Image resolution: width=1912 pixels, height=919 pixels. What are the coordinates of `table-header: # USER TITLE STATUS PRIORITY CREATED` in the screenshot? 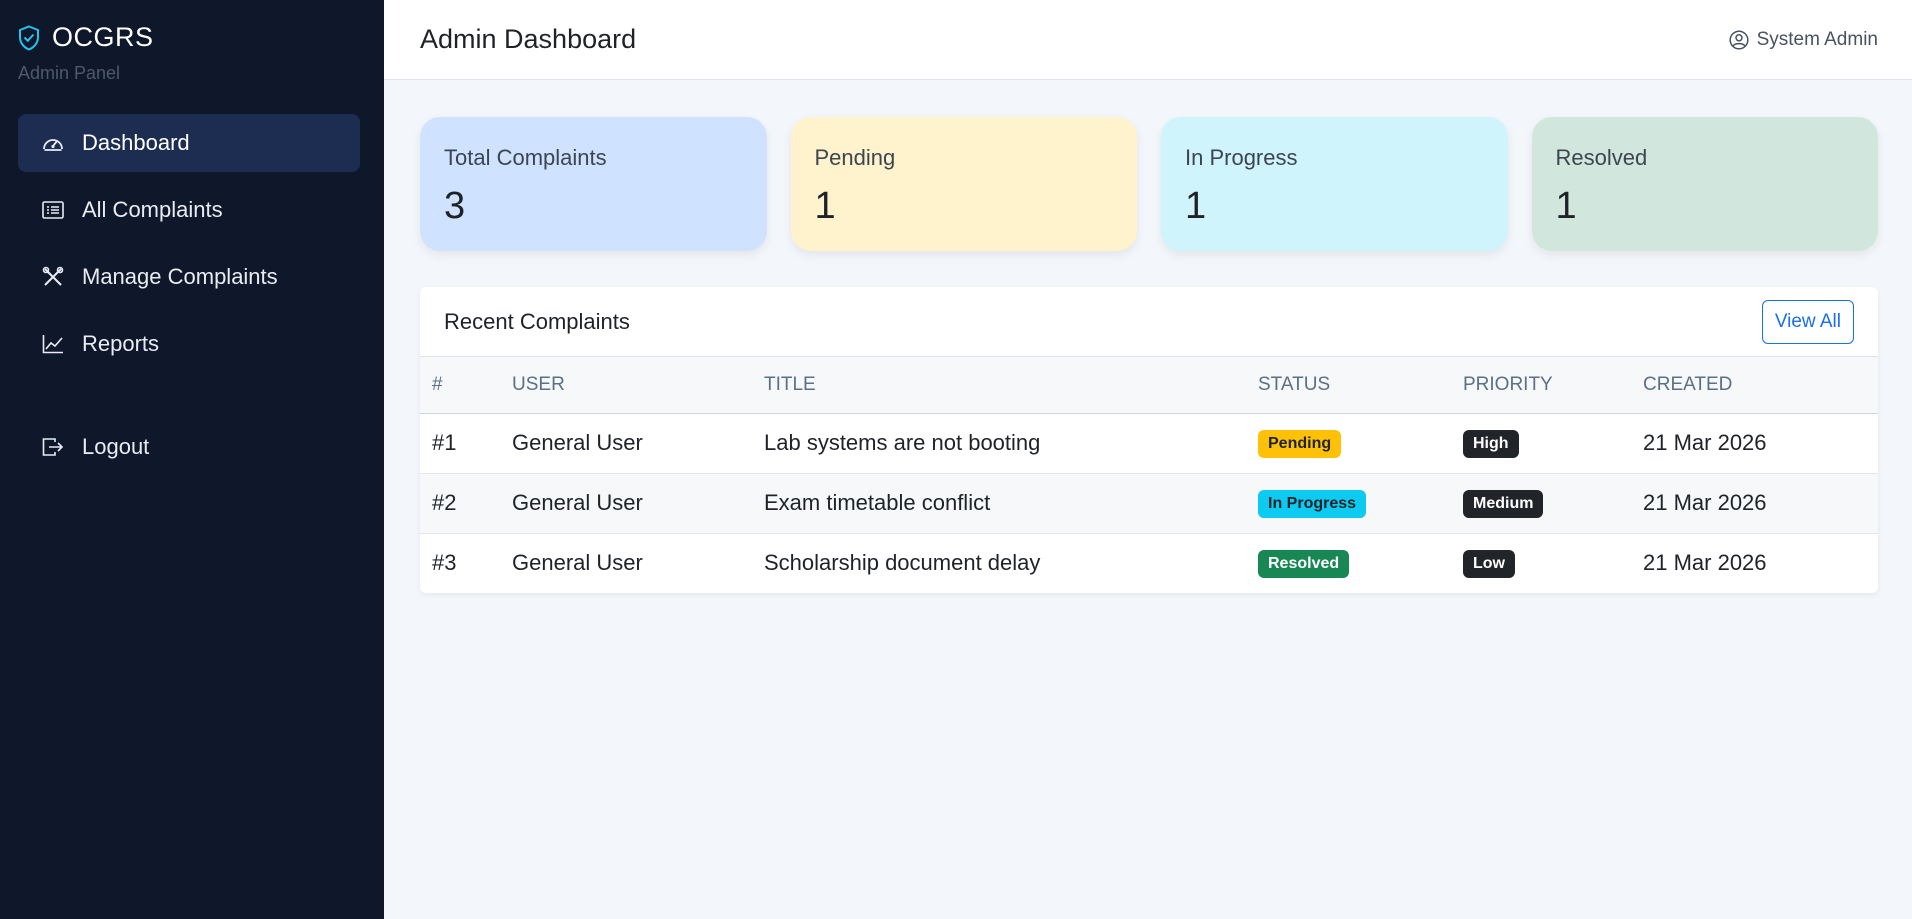 It's located at (1149, 385).